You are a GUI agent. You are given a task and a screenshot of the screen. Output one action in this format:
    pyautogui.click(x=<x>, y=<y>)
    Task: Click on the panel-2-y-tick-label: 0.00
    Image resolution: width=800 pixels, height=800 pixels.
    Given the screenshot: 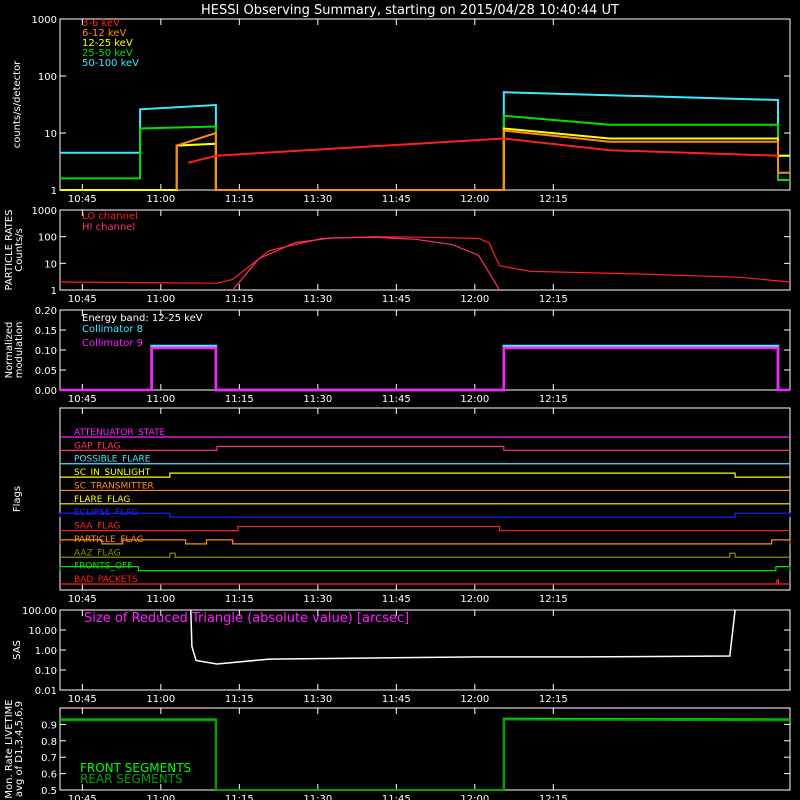 What is the action you would take?
    pyautogui.click(x=46, y=391)
    